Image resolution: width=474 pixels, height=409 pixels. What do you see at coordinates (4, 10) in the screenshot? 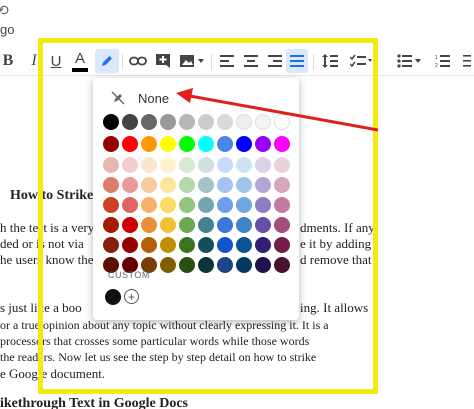
I see `history-icon: ⟲` at bounding box center [4, 10].